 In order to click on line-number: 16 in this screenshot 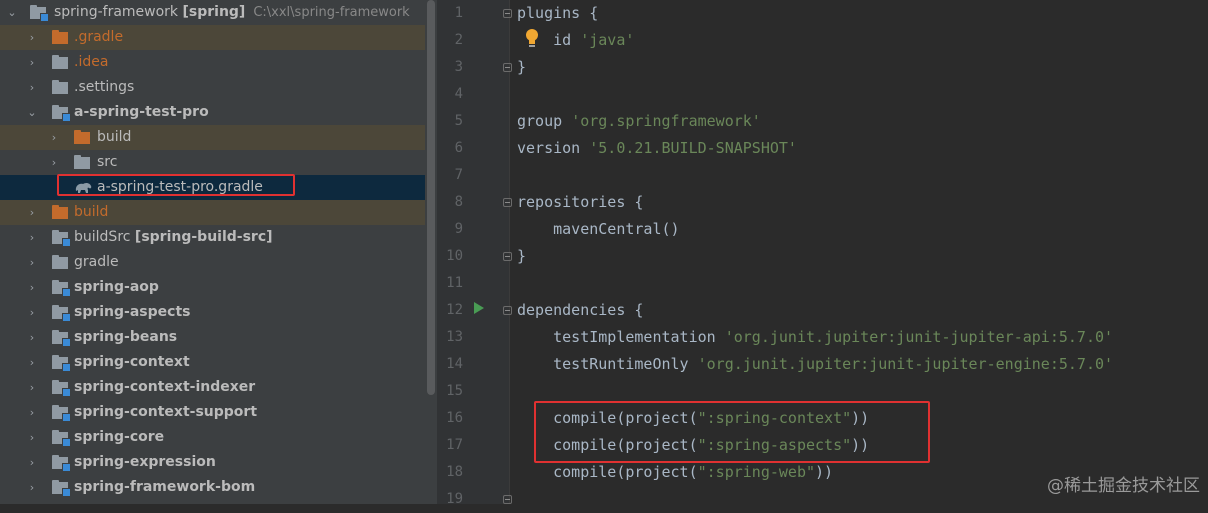, I will do `click(454, 418)`.